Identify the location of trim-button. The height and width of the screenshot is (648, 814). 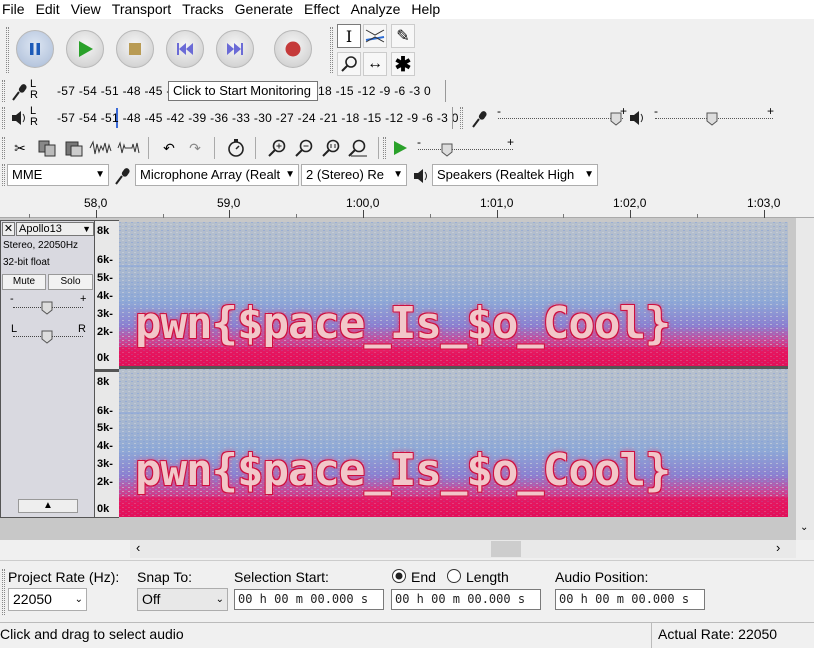
(101, 148).